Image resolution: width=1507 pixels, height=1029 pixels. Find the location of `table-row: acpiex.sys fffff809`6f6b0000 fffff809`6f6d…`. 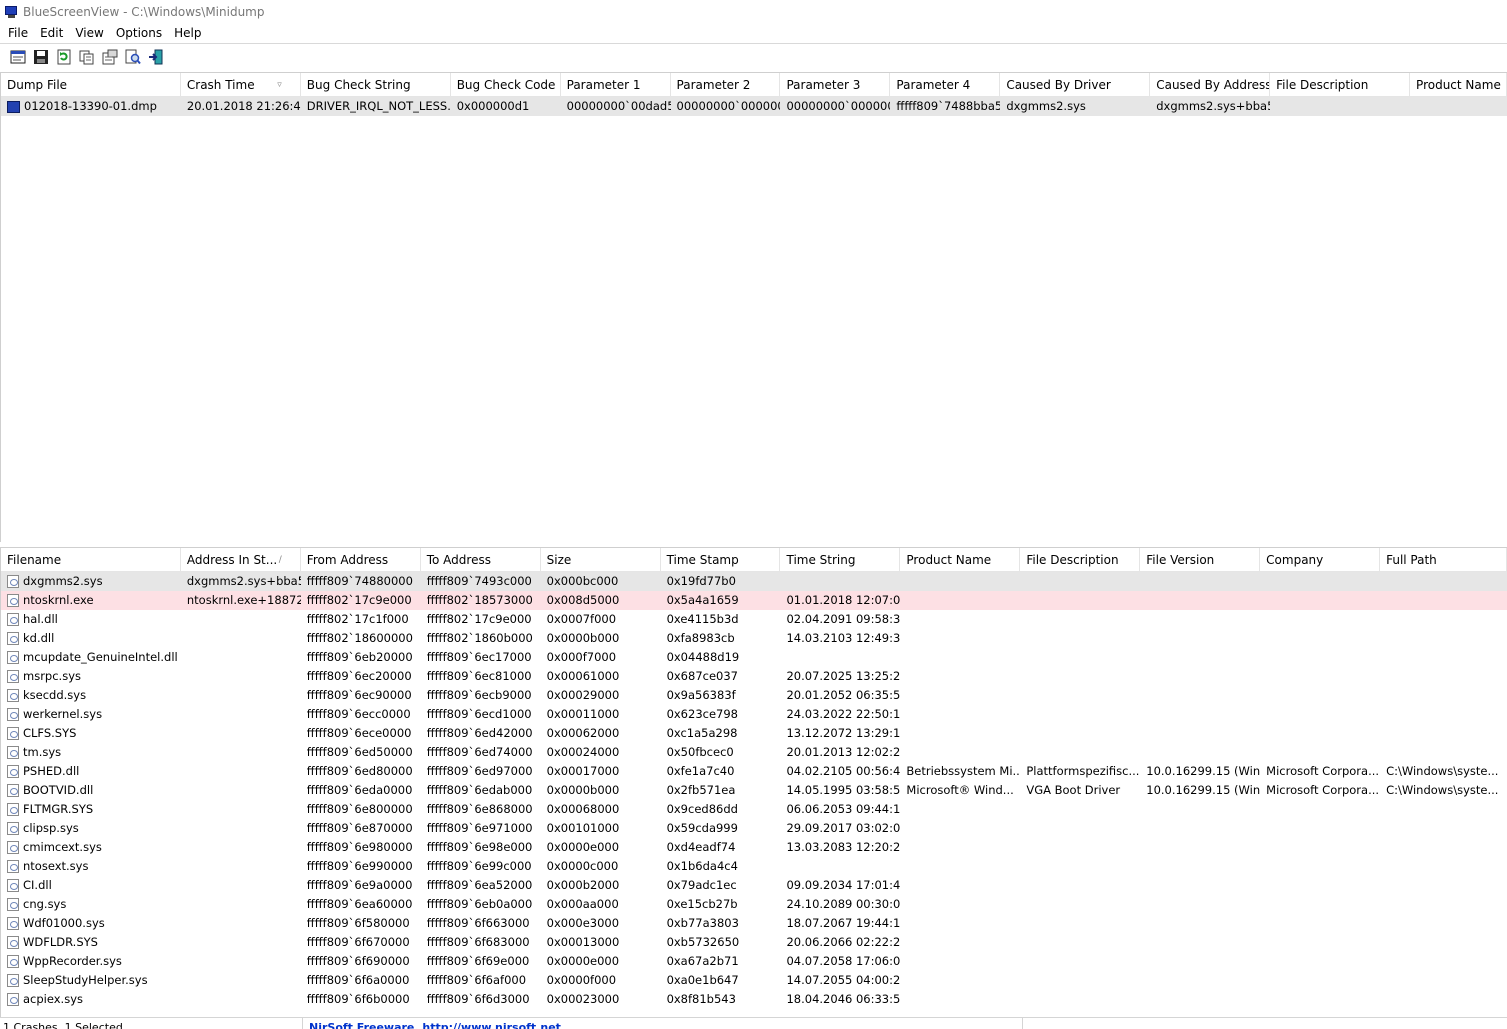

table-row: acpiex.sys fffff809`6f6b0000 fffff809`6f6d… is located at coordinates (754, 999).